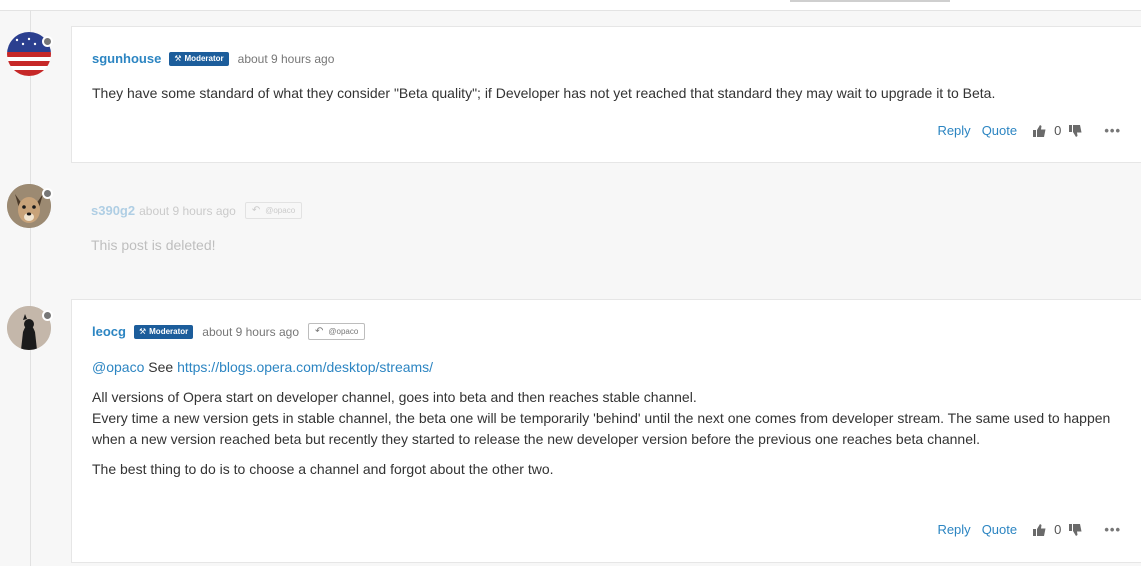 The height and width of the screenshot is (566, 1141). I want to click on username-link: s390g2, so click(113, 210).